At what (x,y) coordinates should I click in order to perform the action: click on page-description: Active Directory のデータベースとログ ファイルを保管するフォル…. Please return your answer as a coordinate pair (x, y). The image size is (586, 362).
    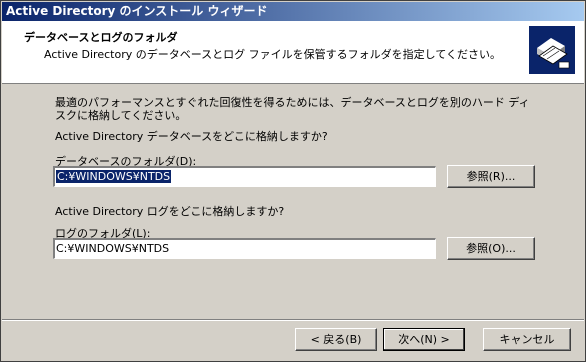
    Looking at the image, I should click on (273, 54).